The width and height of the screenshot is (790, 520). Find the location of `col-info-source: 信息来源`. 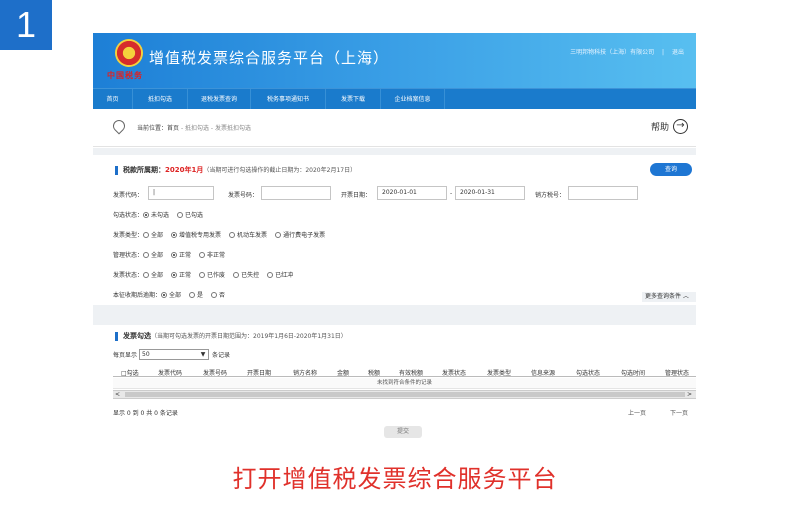

col-info-source: 信息来源 is located at coordinates (543, 373).